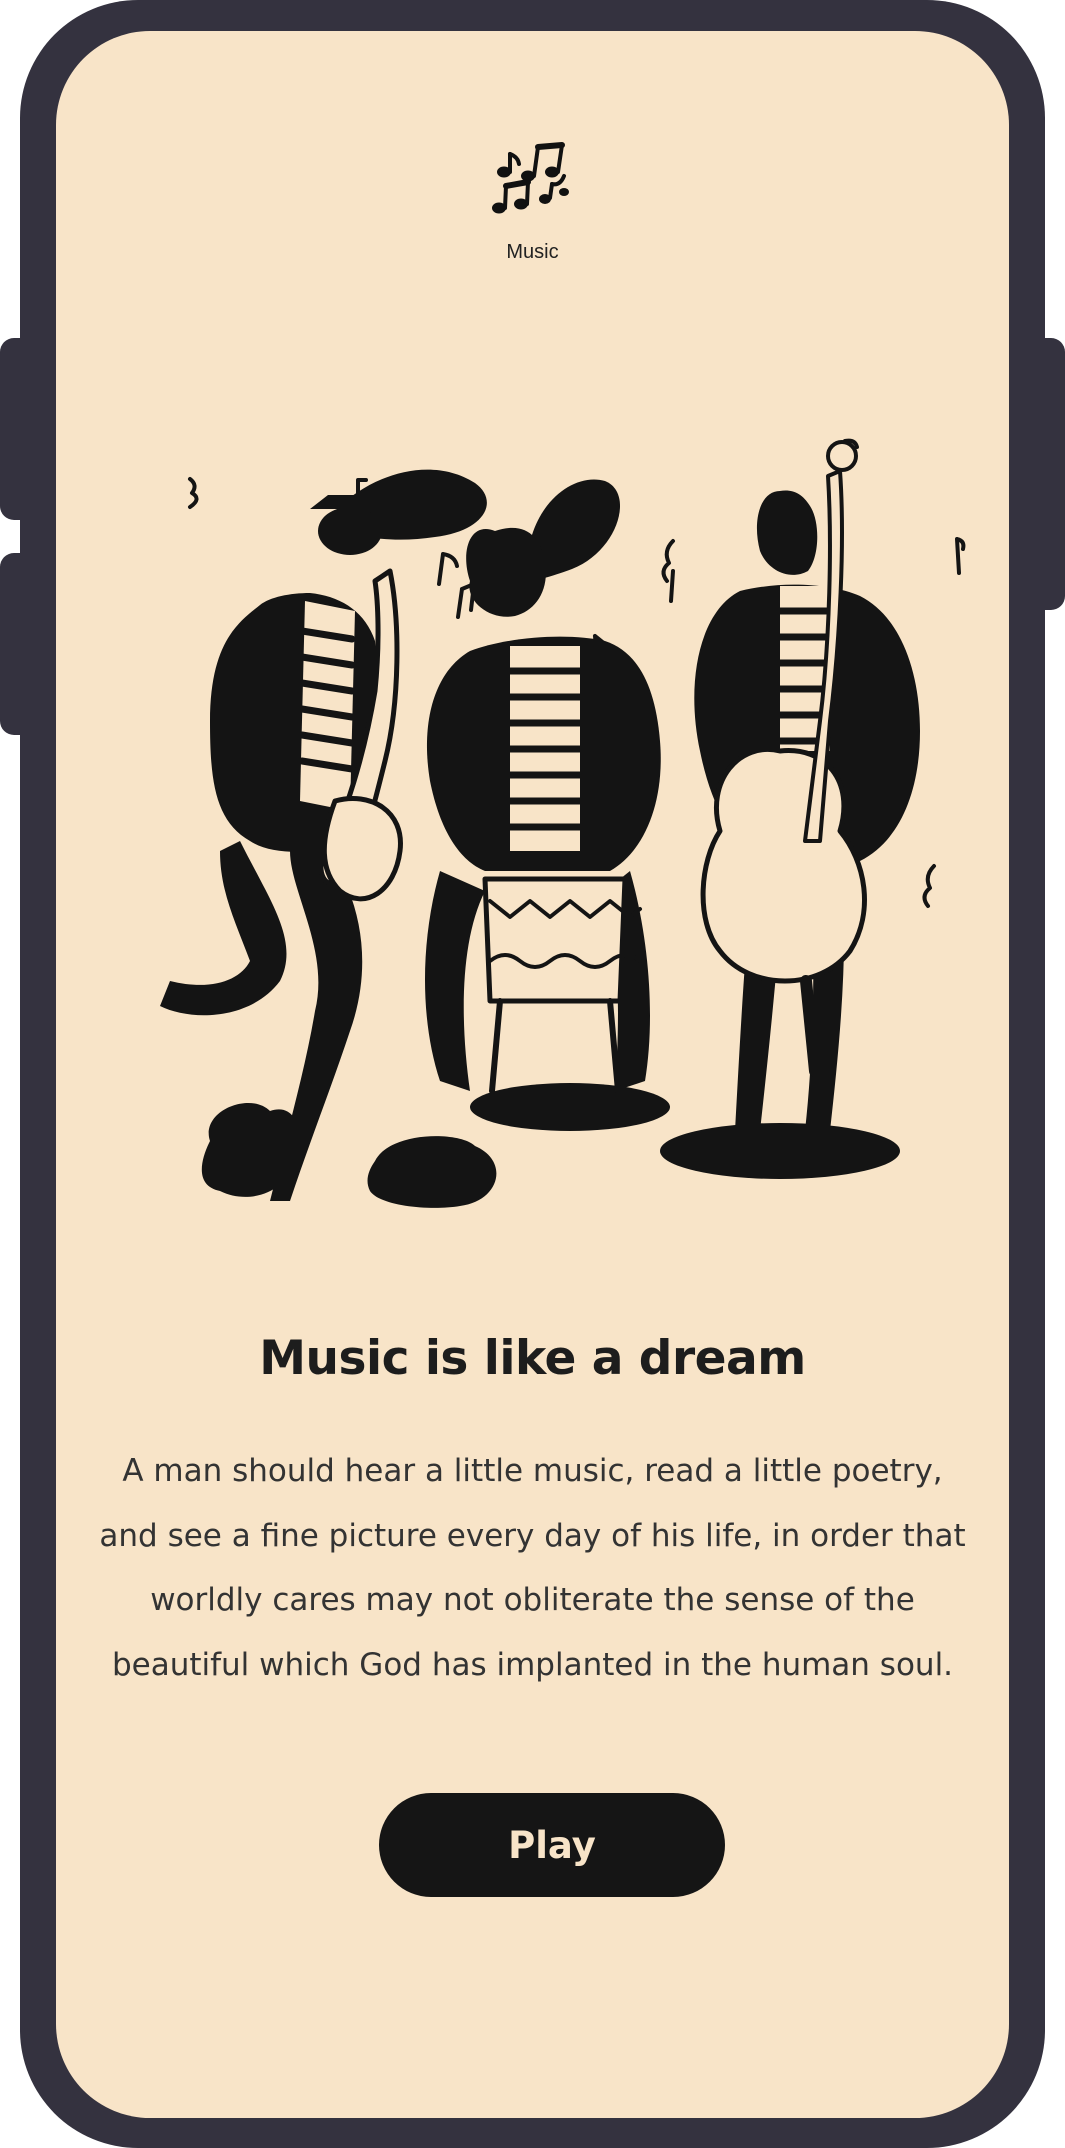 This screenshot has height=2148, width=1065. Describe the element at coordinates (552, 1845) in the screenshot. I see `play-button: Play` at that location.